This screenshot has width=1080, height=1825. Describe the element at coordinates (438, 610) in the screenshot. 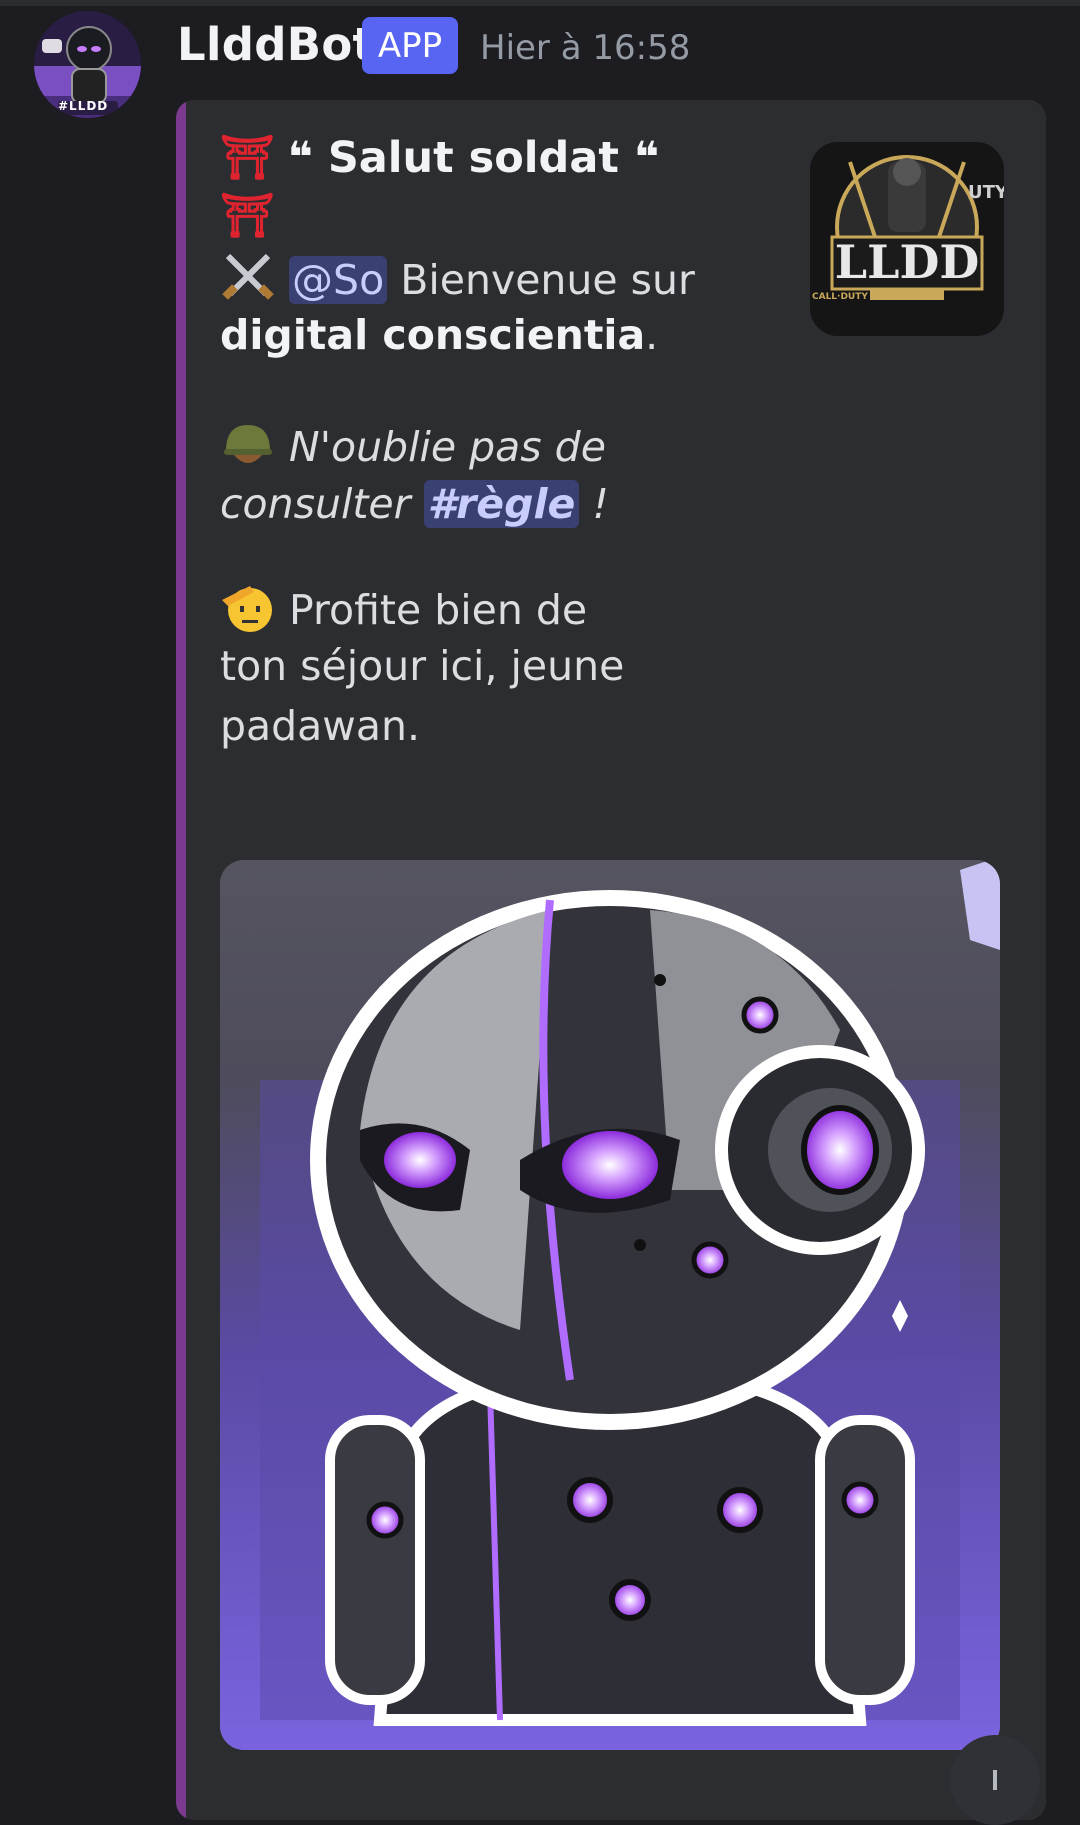

I see `enjoy-text-1: Profite bien de` at that location.